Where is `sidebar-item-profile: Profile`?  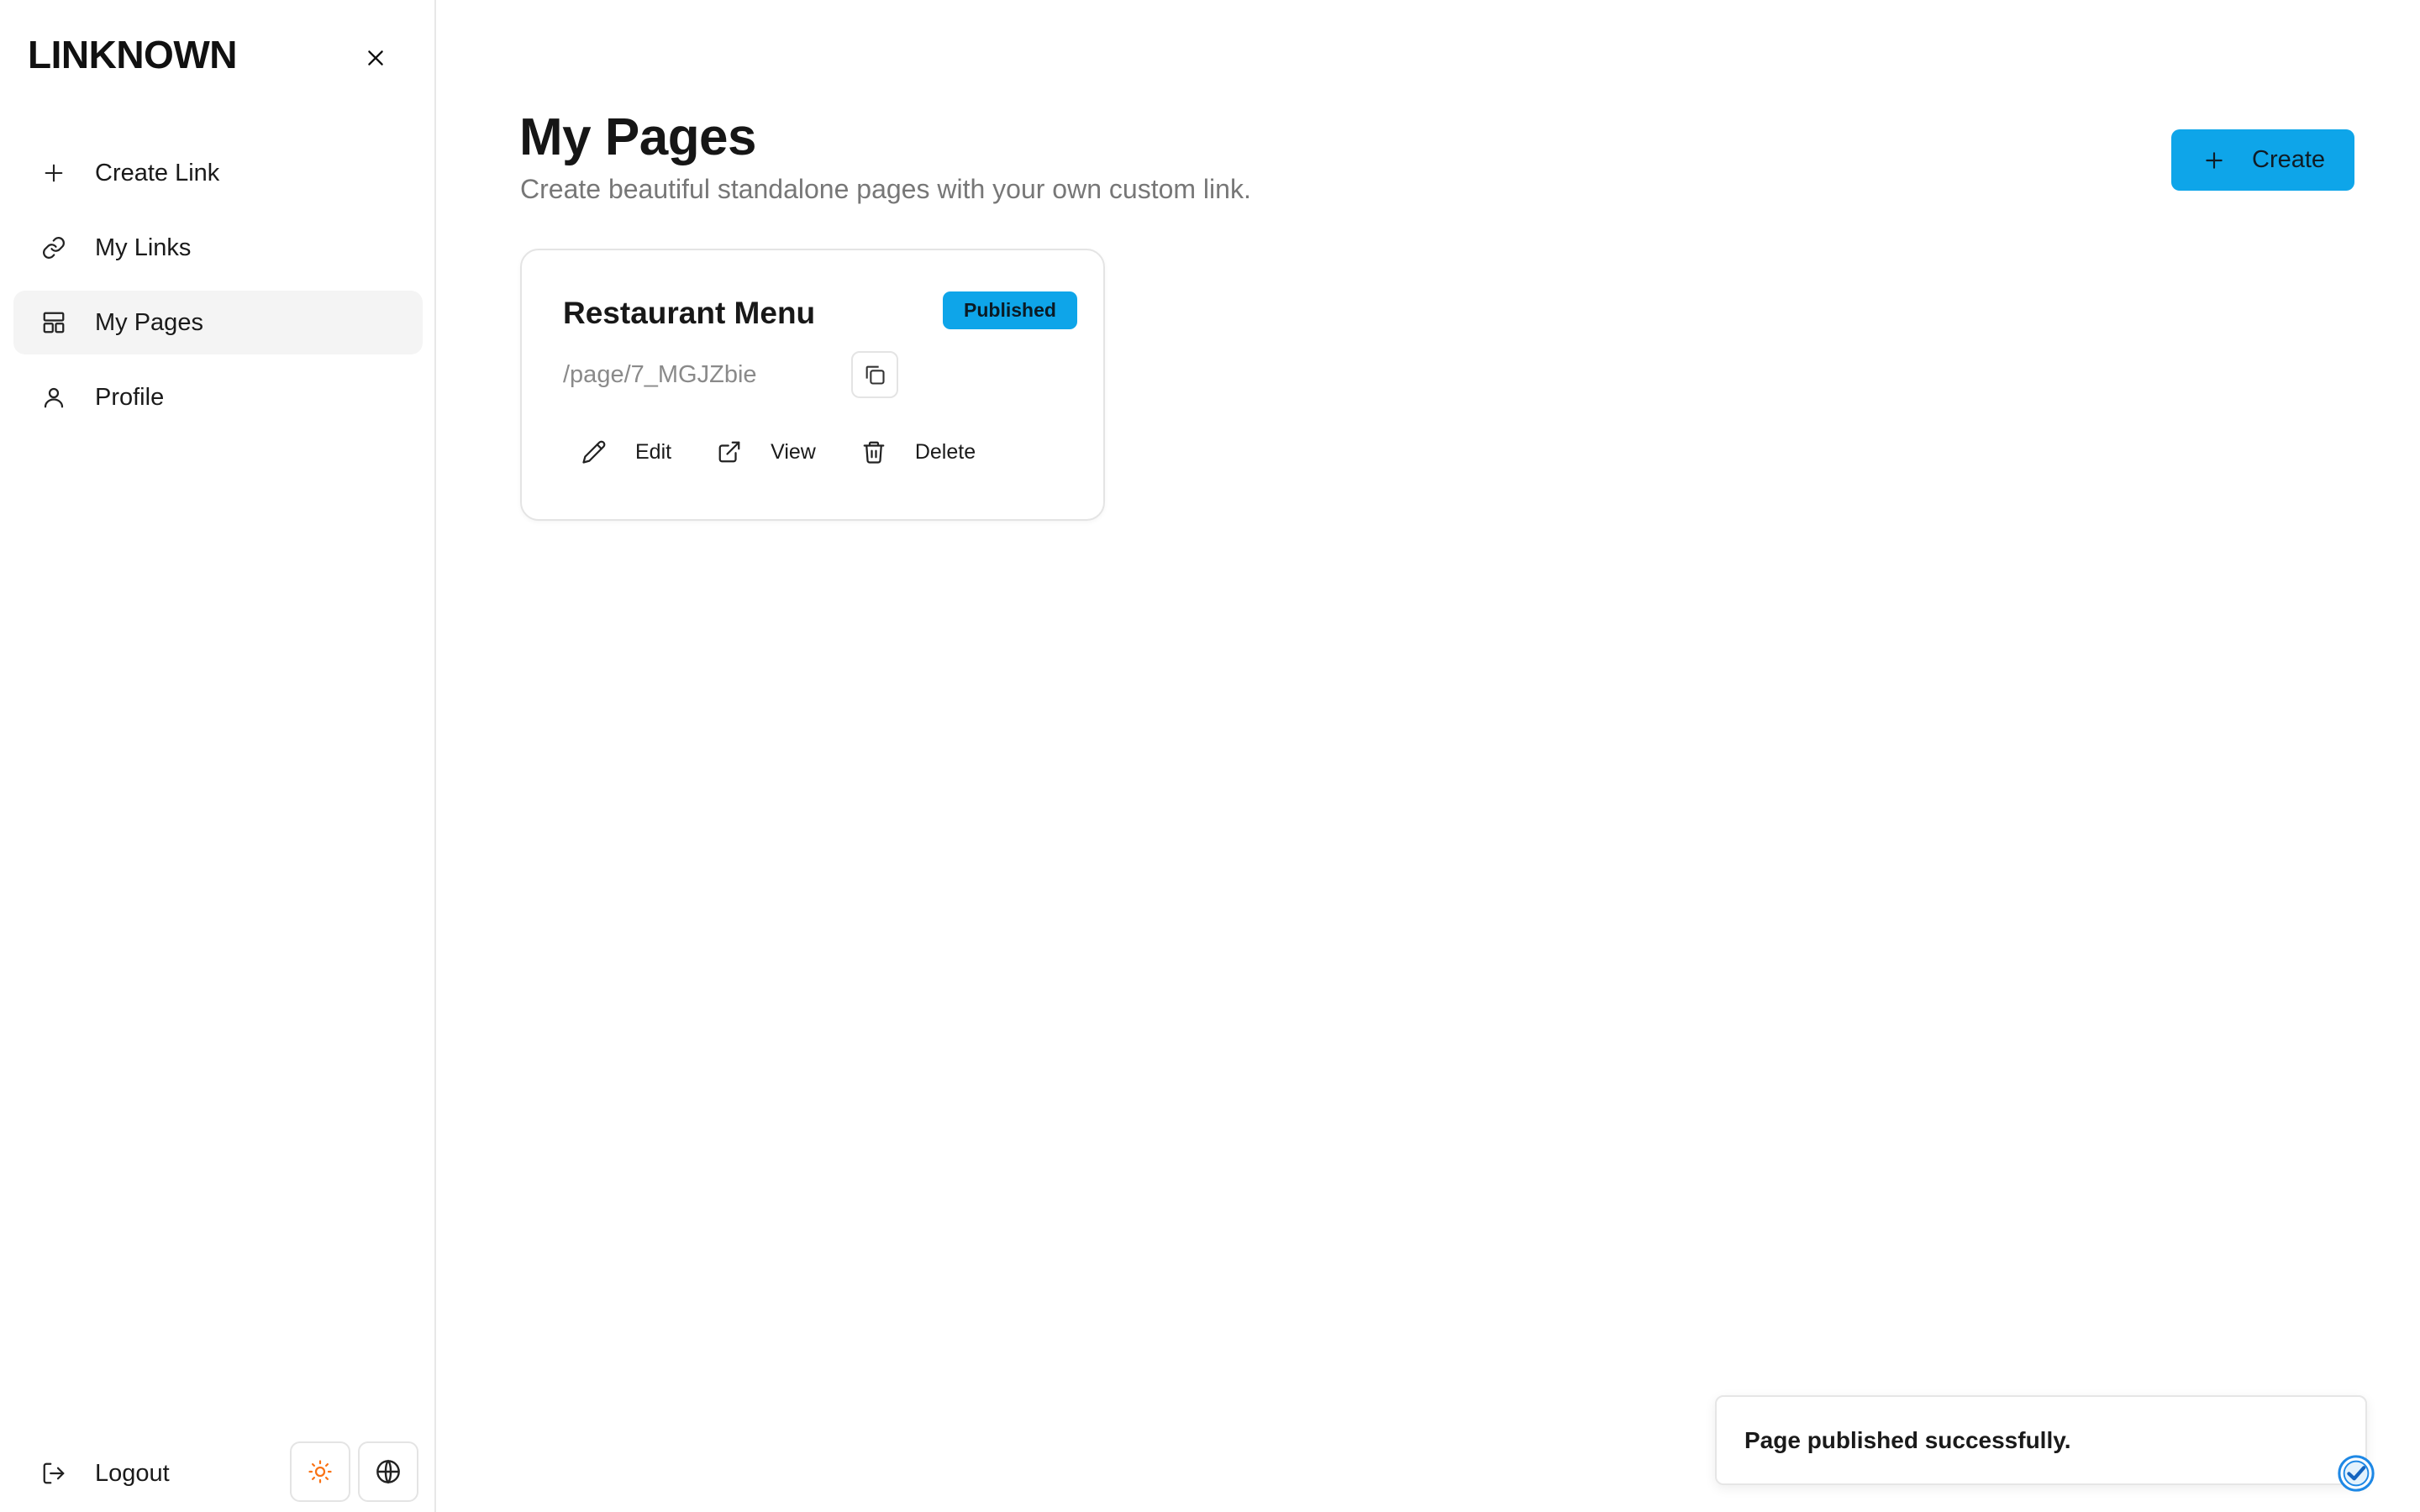 sidebar-item-profile: Profile is located at coordinates (218, 397).